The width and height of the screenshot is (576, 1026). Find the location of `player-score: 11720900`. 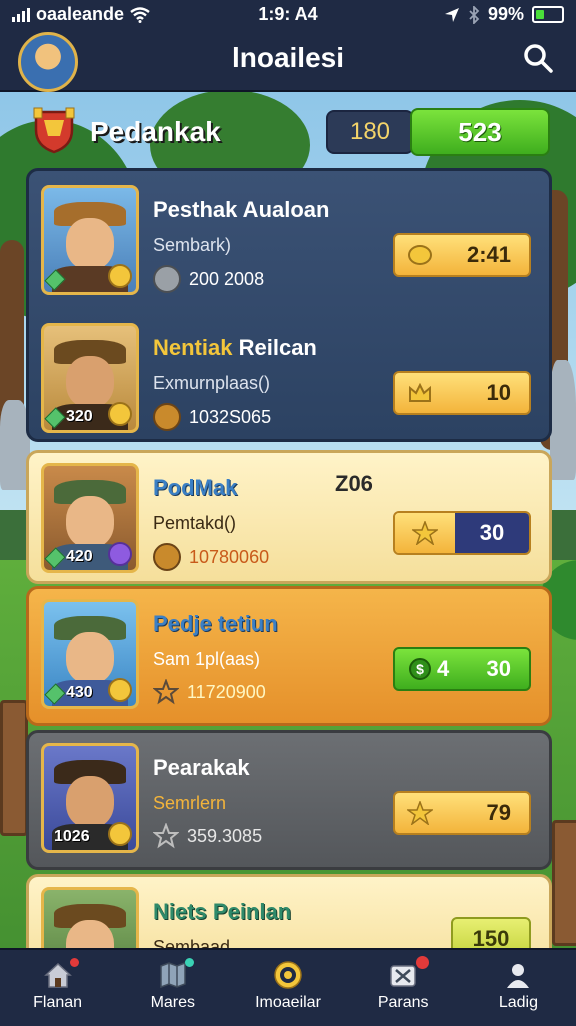

player-score: 11720900 is located at coordinates (209, 692).